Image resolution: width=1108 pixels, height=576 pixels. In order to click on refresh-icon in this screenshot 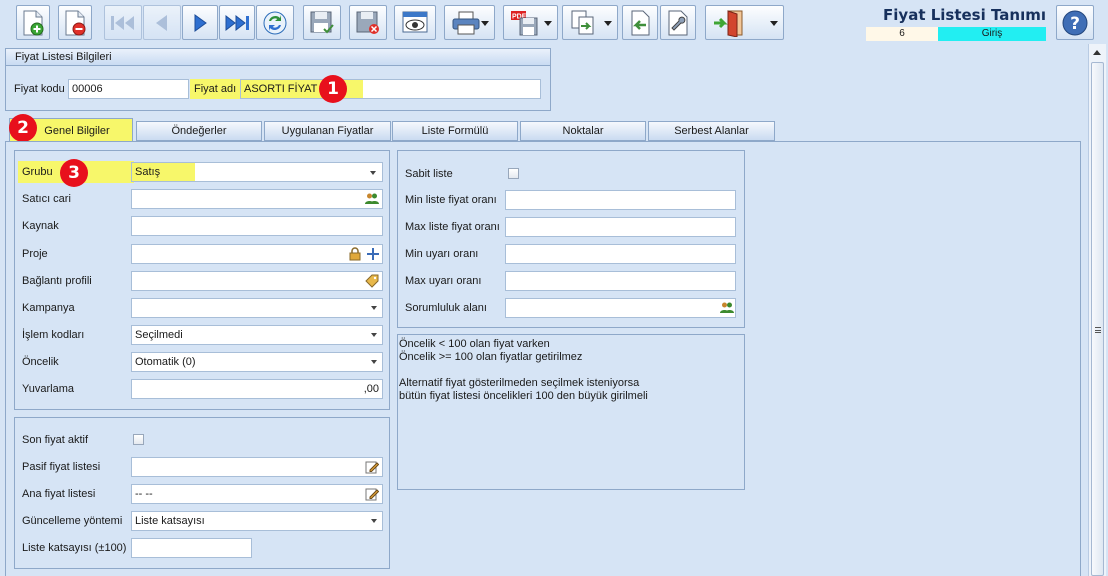, I will do `click(275, 22)`.